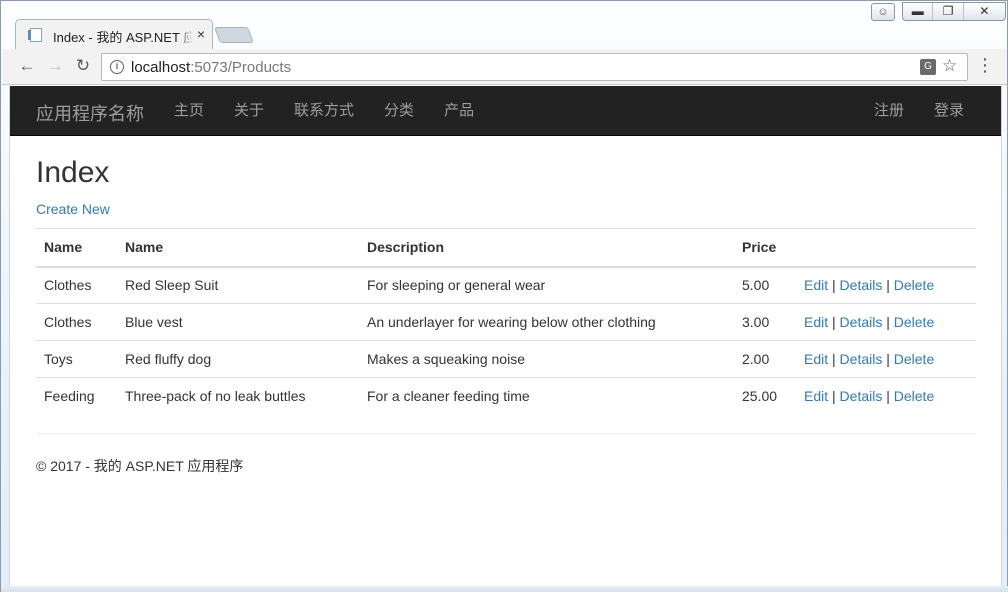  What do you see at coordinates (756, 285) in the screenshot?
I see `cell-price: 5.00` at bounding box center [756, 285].